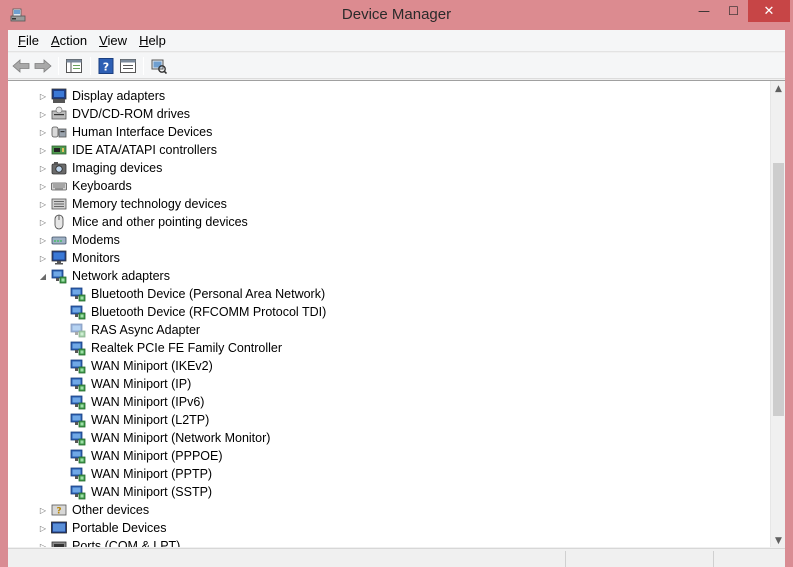 Image resolution: width=793 pixels, height=567 pixels. I want to click on tree-item-label: Realtek PCIe FE Family Controller, so click(187, 348).